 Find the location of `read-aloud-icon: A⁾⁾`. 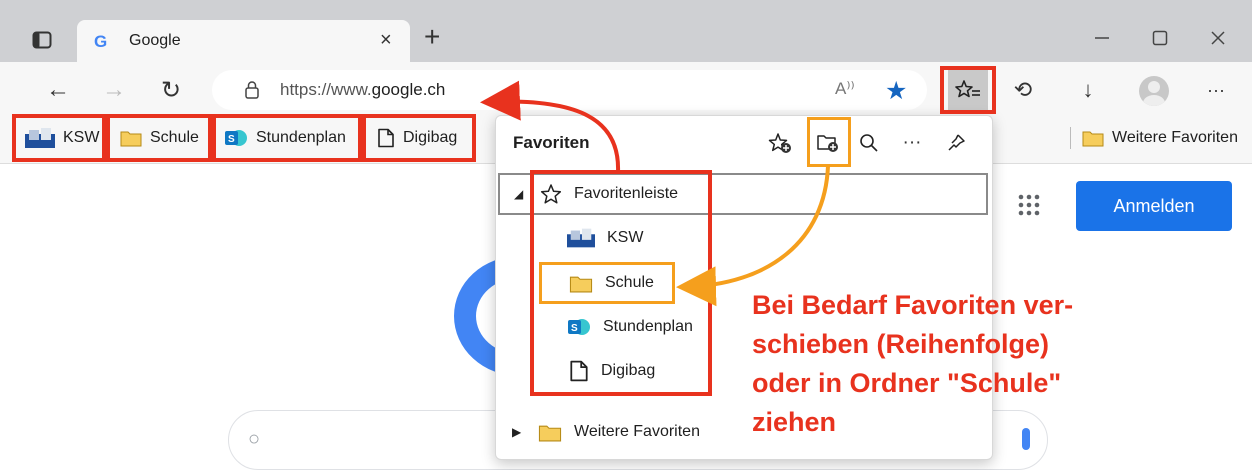

read-aloud-icon: A⁾⁾ is located at coordinates (845, 89).